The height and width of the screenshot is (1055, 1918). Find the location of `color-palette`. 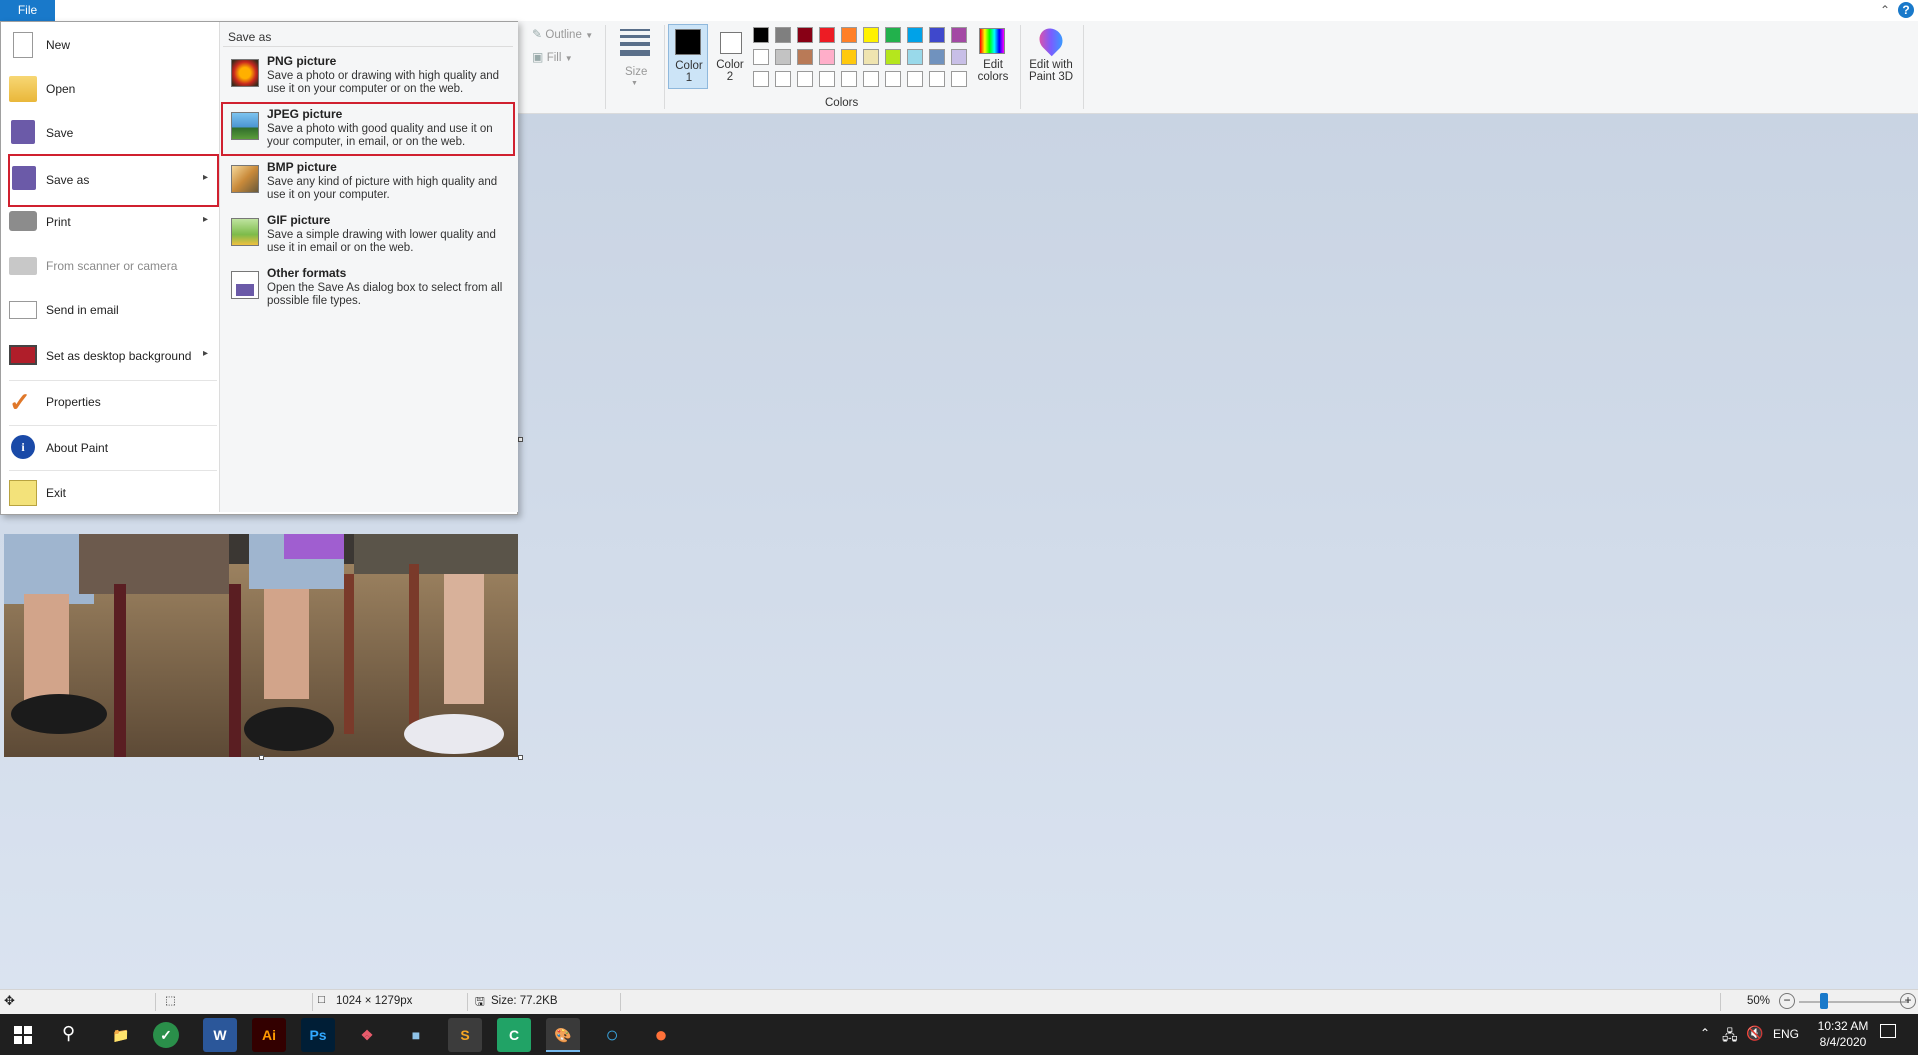

color-palette is located at coordinates (863, 60).